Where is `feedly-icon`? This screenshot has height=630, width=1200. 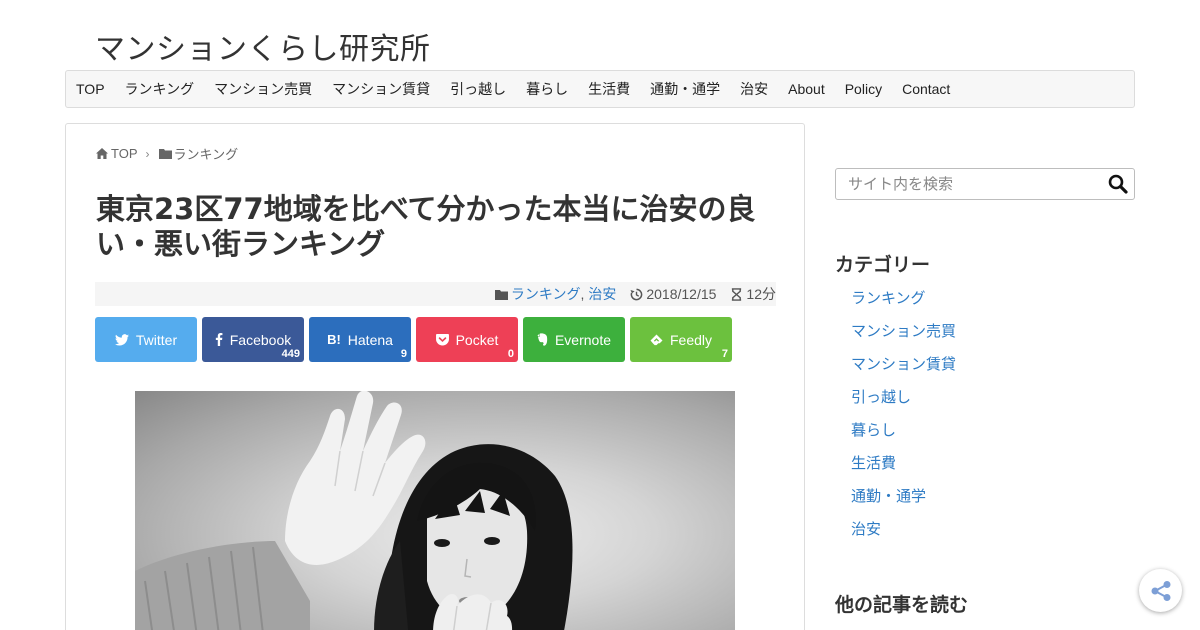
feedly-icon is located at coordinates (656, 339).